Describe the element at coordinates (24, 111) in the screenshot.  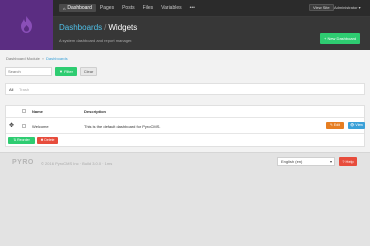
I see `select-all-checkbox` at that location.